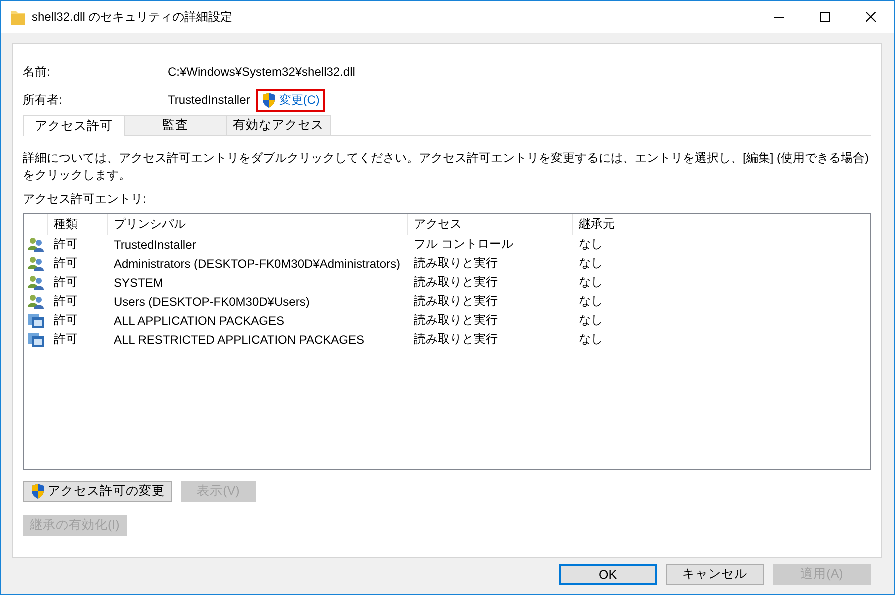  What do you see at coordinates (825, 17) in the screenshot?
I see `maximize-icon` at bounding box center [825, 17].